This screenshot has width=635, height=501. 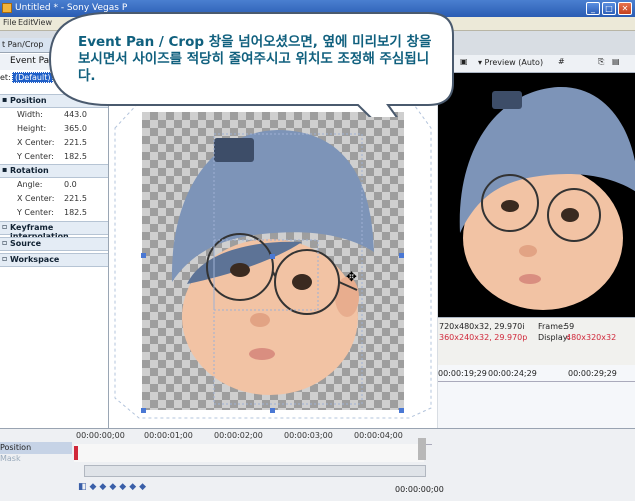 What do you see at coordinates (419, 489) in the screenshot?
I see `time-display: 00:00:00;00` at bounding box center [419, 489].